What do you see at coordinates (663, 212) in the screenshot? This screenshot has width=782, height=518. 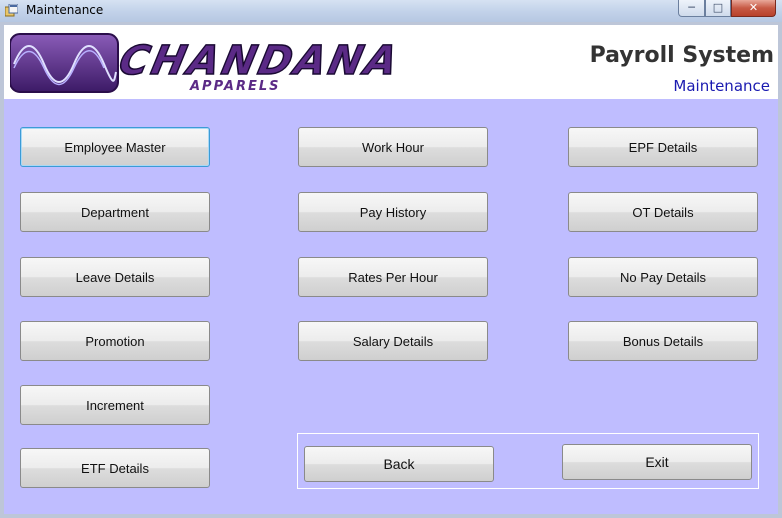 I see `ot-details-button: OT Details` at bounding box center [663, 212].